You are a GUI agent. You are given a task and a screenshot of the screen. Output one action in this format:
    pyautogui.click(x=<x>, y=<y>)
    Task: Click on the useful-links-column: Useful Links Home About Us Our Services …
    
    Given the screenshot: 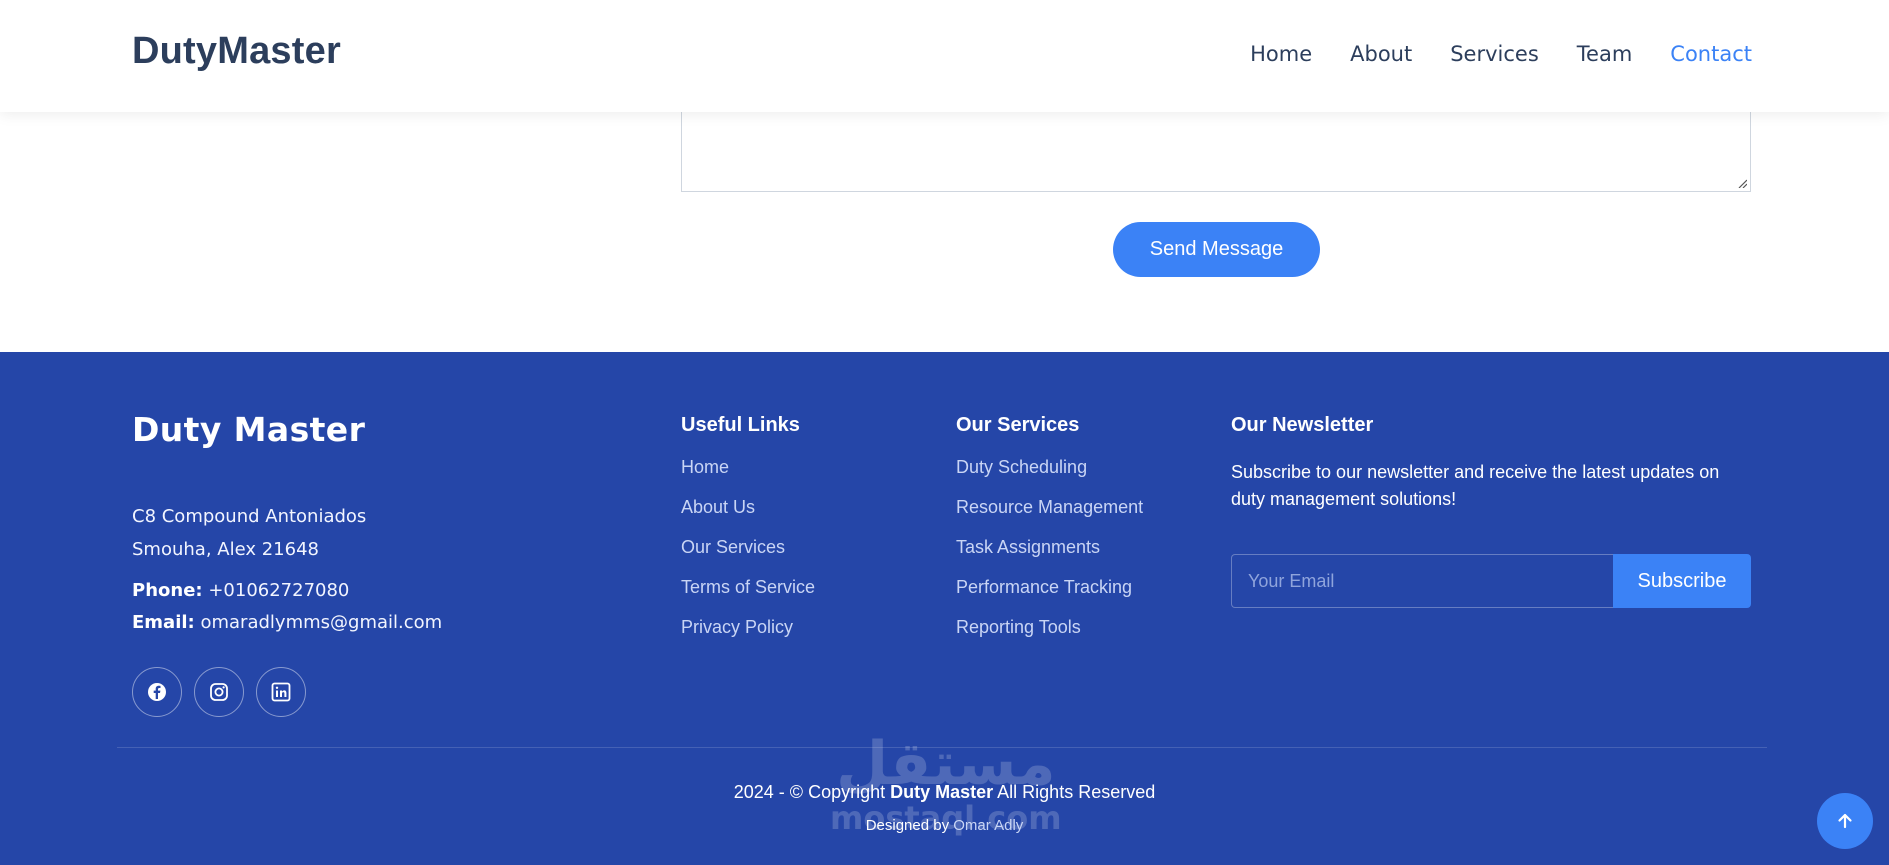 What is the action you would take?
    pyautogui.click(x=748, y=535)
    